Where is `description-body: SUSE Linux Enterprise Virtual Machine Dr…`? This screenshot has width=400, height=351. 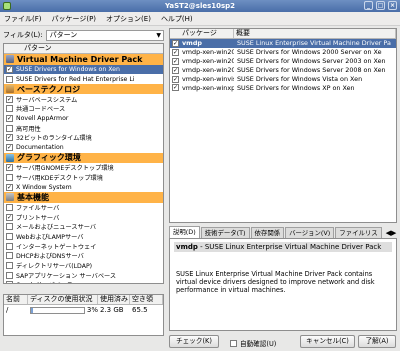
description-body: SUSE Linux Enterprise Virtual Machine Dr… is located at coordinates (275, 282).